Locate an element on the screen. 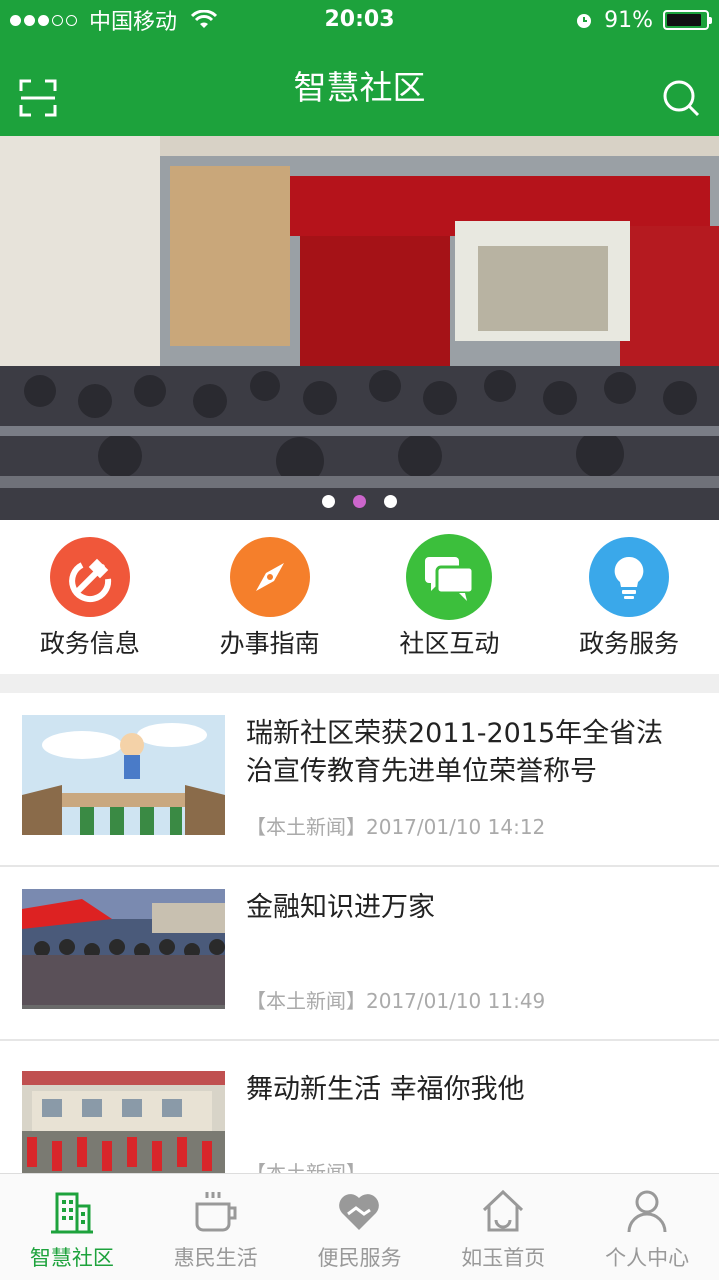 This screenshot has height=1280, width=719. status-bar: 中国移动 20:03 91% is located at coordinates (359, 20).